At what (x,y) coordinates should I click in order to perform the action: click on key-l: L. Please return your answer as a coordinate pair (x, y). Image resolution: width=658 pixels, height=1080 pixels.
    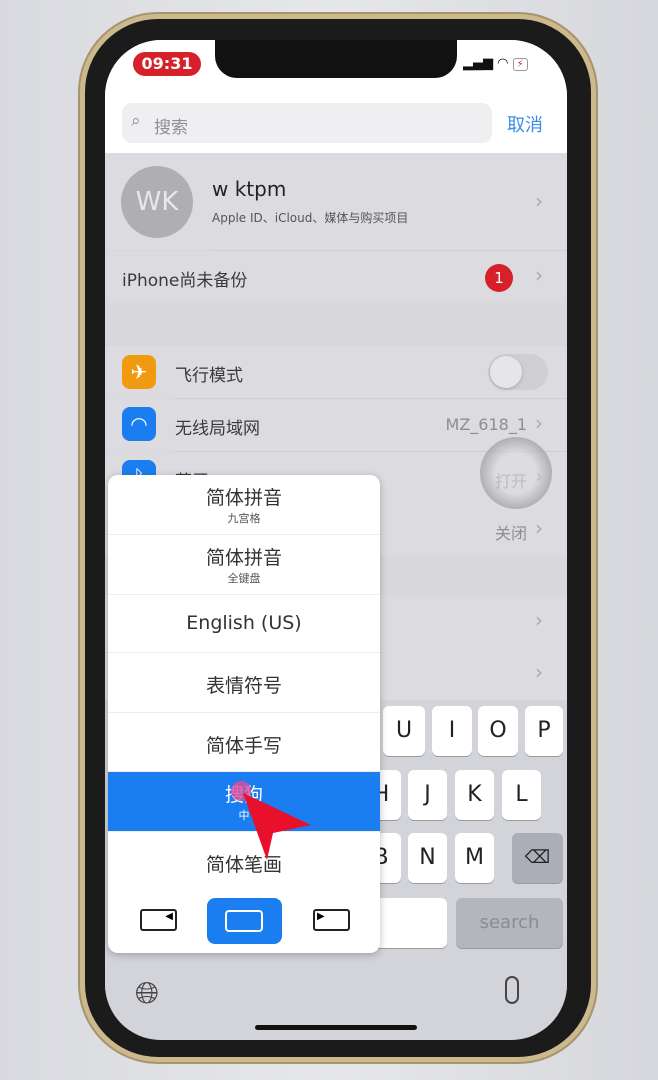
    Looking at the image, I should click on (521, 795).